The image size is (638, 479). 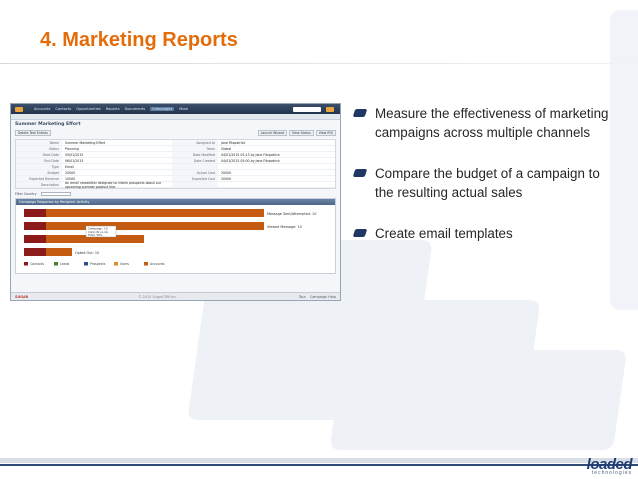 What do you see at coordinates (74, 160) in the screenshot?
I see `field-value: 06/01/2015` at bounding box center [74, 160].